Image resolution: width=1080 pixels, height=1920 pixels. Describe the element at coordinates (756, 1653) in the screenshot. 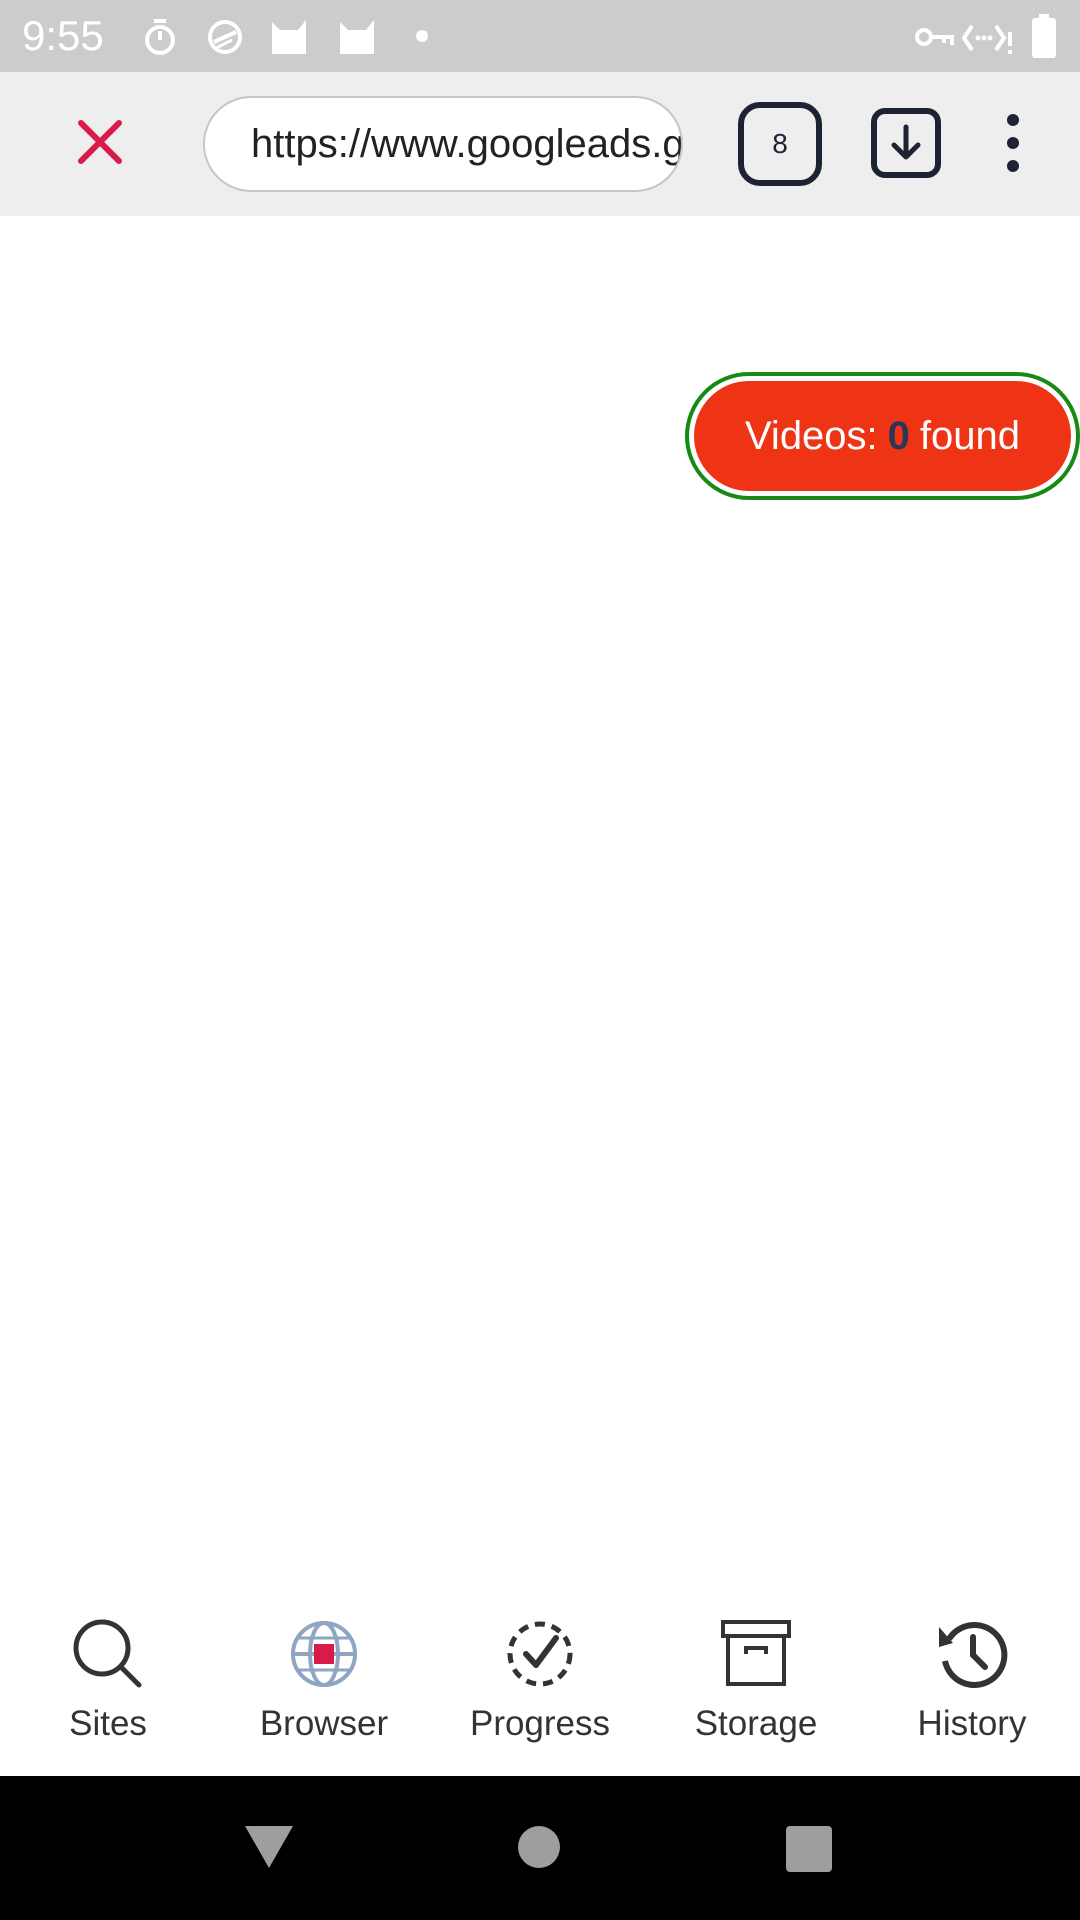

I see `archive-icon` at that location.